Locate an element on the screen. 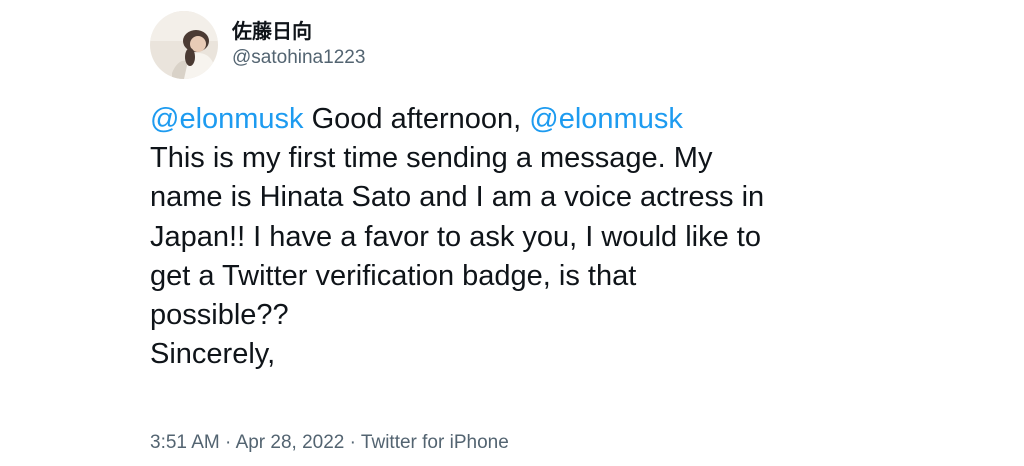  tweet-time: 3:51 AM is located at coordinates (185, 442).